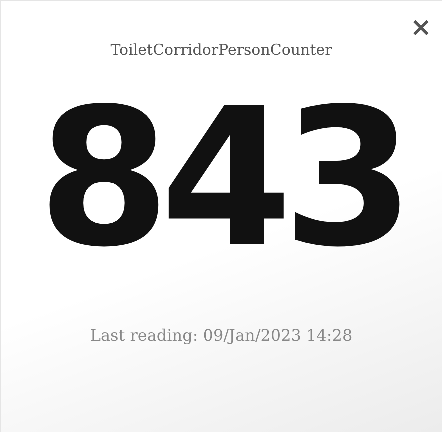 The height and width of the screenshot is (432, 442). What do you see at coordinates (221, 335) in the screenshot?
I see `last-reading: Last reading: 09/Jan/2023 14:28` at bounding box center [221, 335].